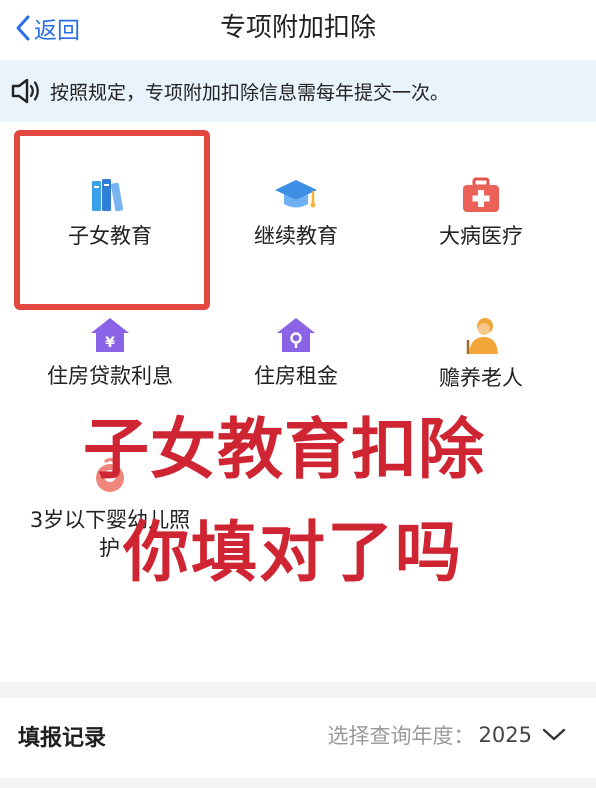  I want to click on year-selector-value: 2025, so click(505, 735).